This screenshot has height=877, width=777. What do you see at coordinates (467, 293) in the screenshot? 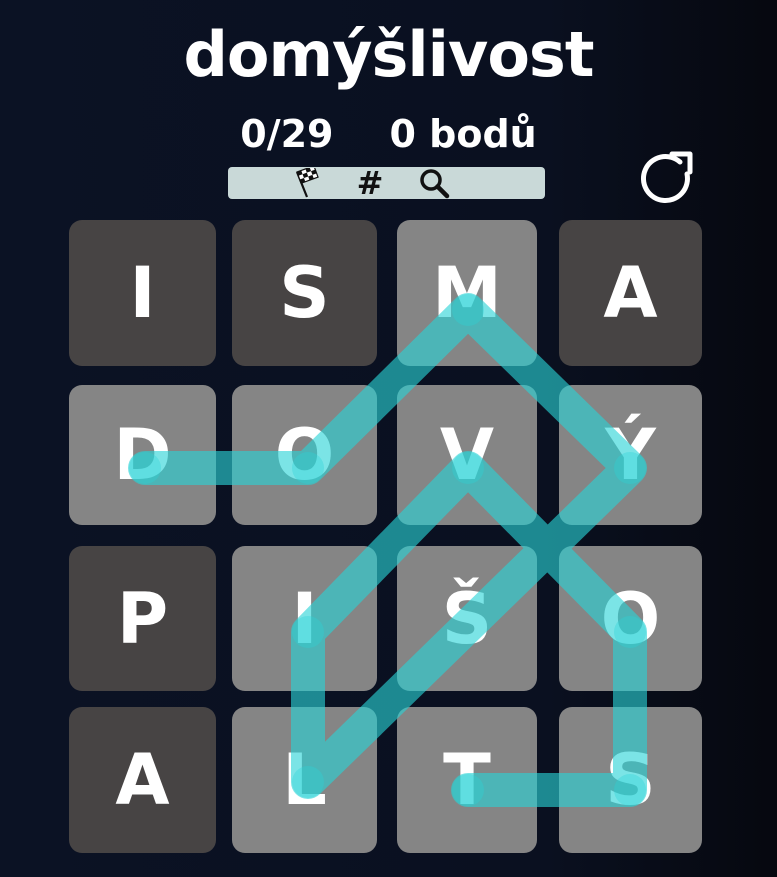
I see `letter-tile: M` at bounding box center [467, 293].